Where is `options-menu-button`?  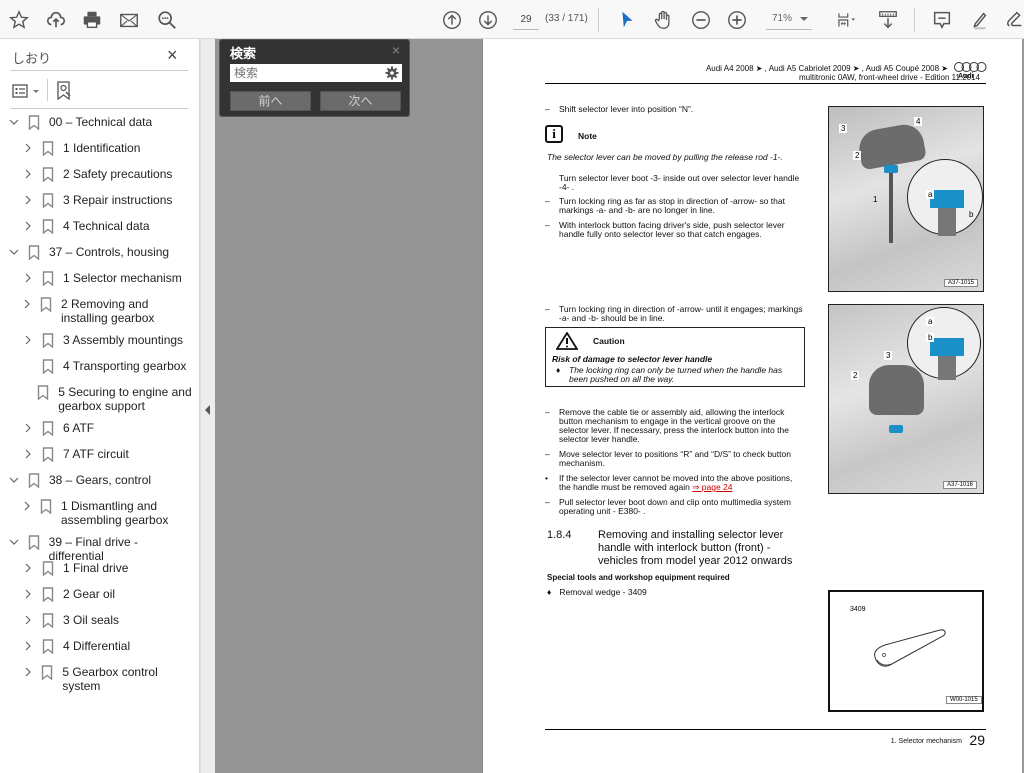 options-menu-button is located at coordinates (25, 91).